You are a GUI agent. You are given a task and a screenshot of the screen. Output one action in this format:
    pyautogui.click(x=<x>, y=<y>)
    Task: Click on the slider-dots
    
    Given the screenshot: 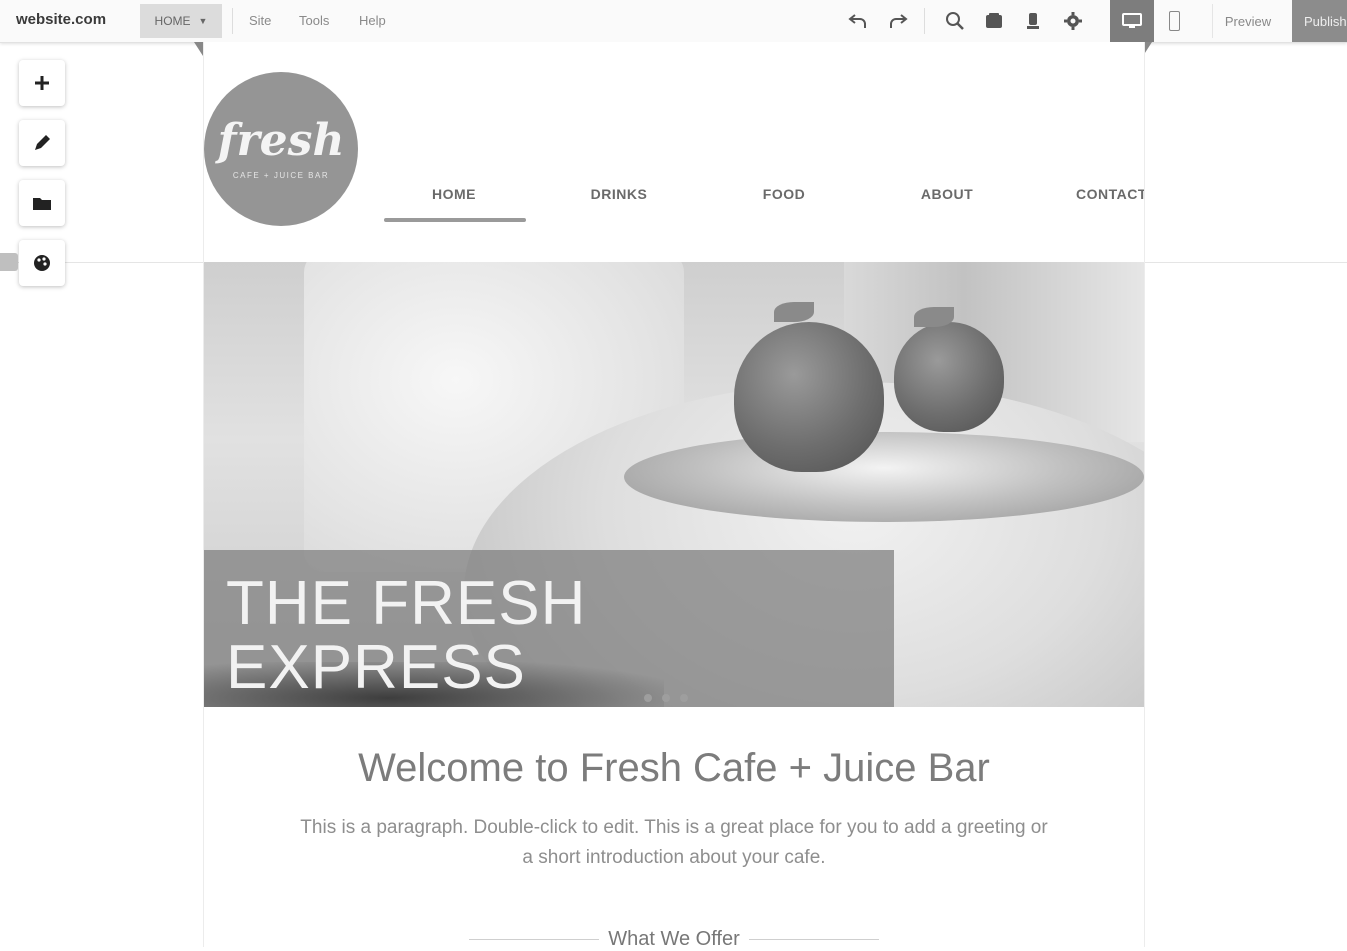 What is the action you would take?
    pyautogui.click(x=666, y=698)
    